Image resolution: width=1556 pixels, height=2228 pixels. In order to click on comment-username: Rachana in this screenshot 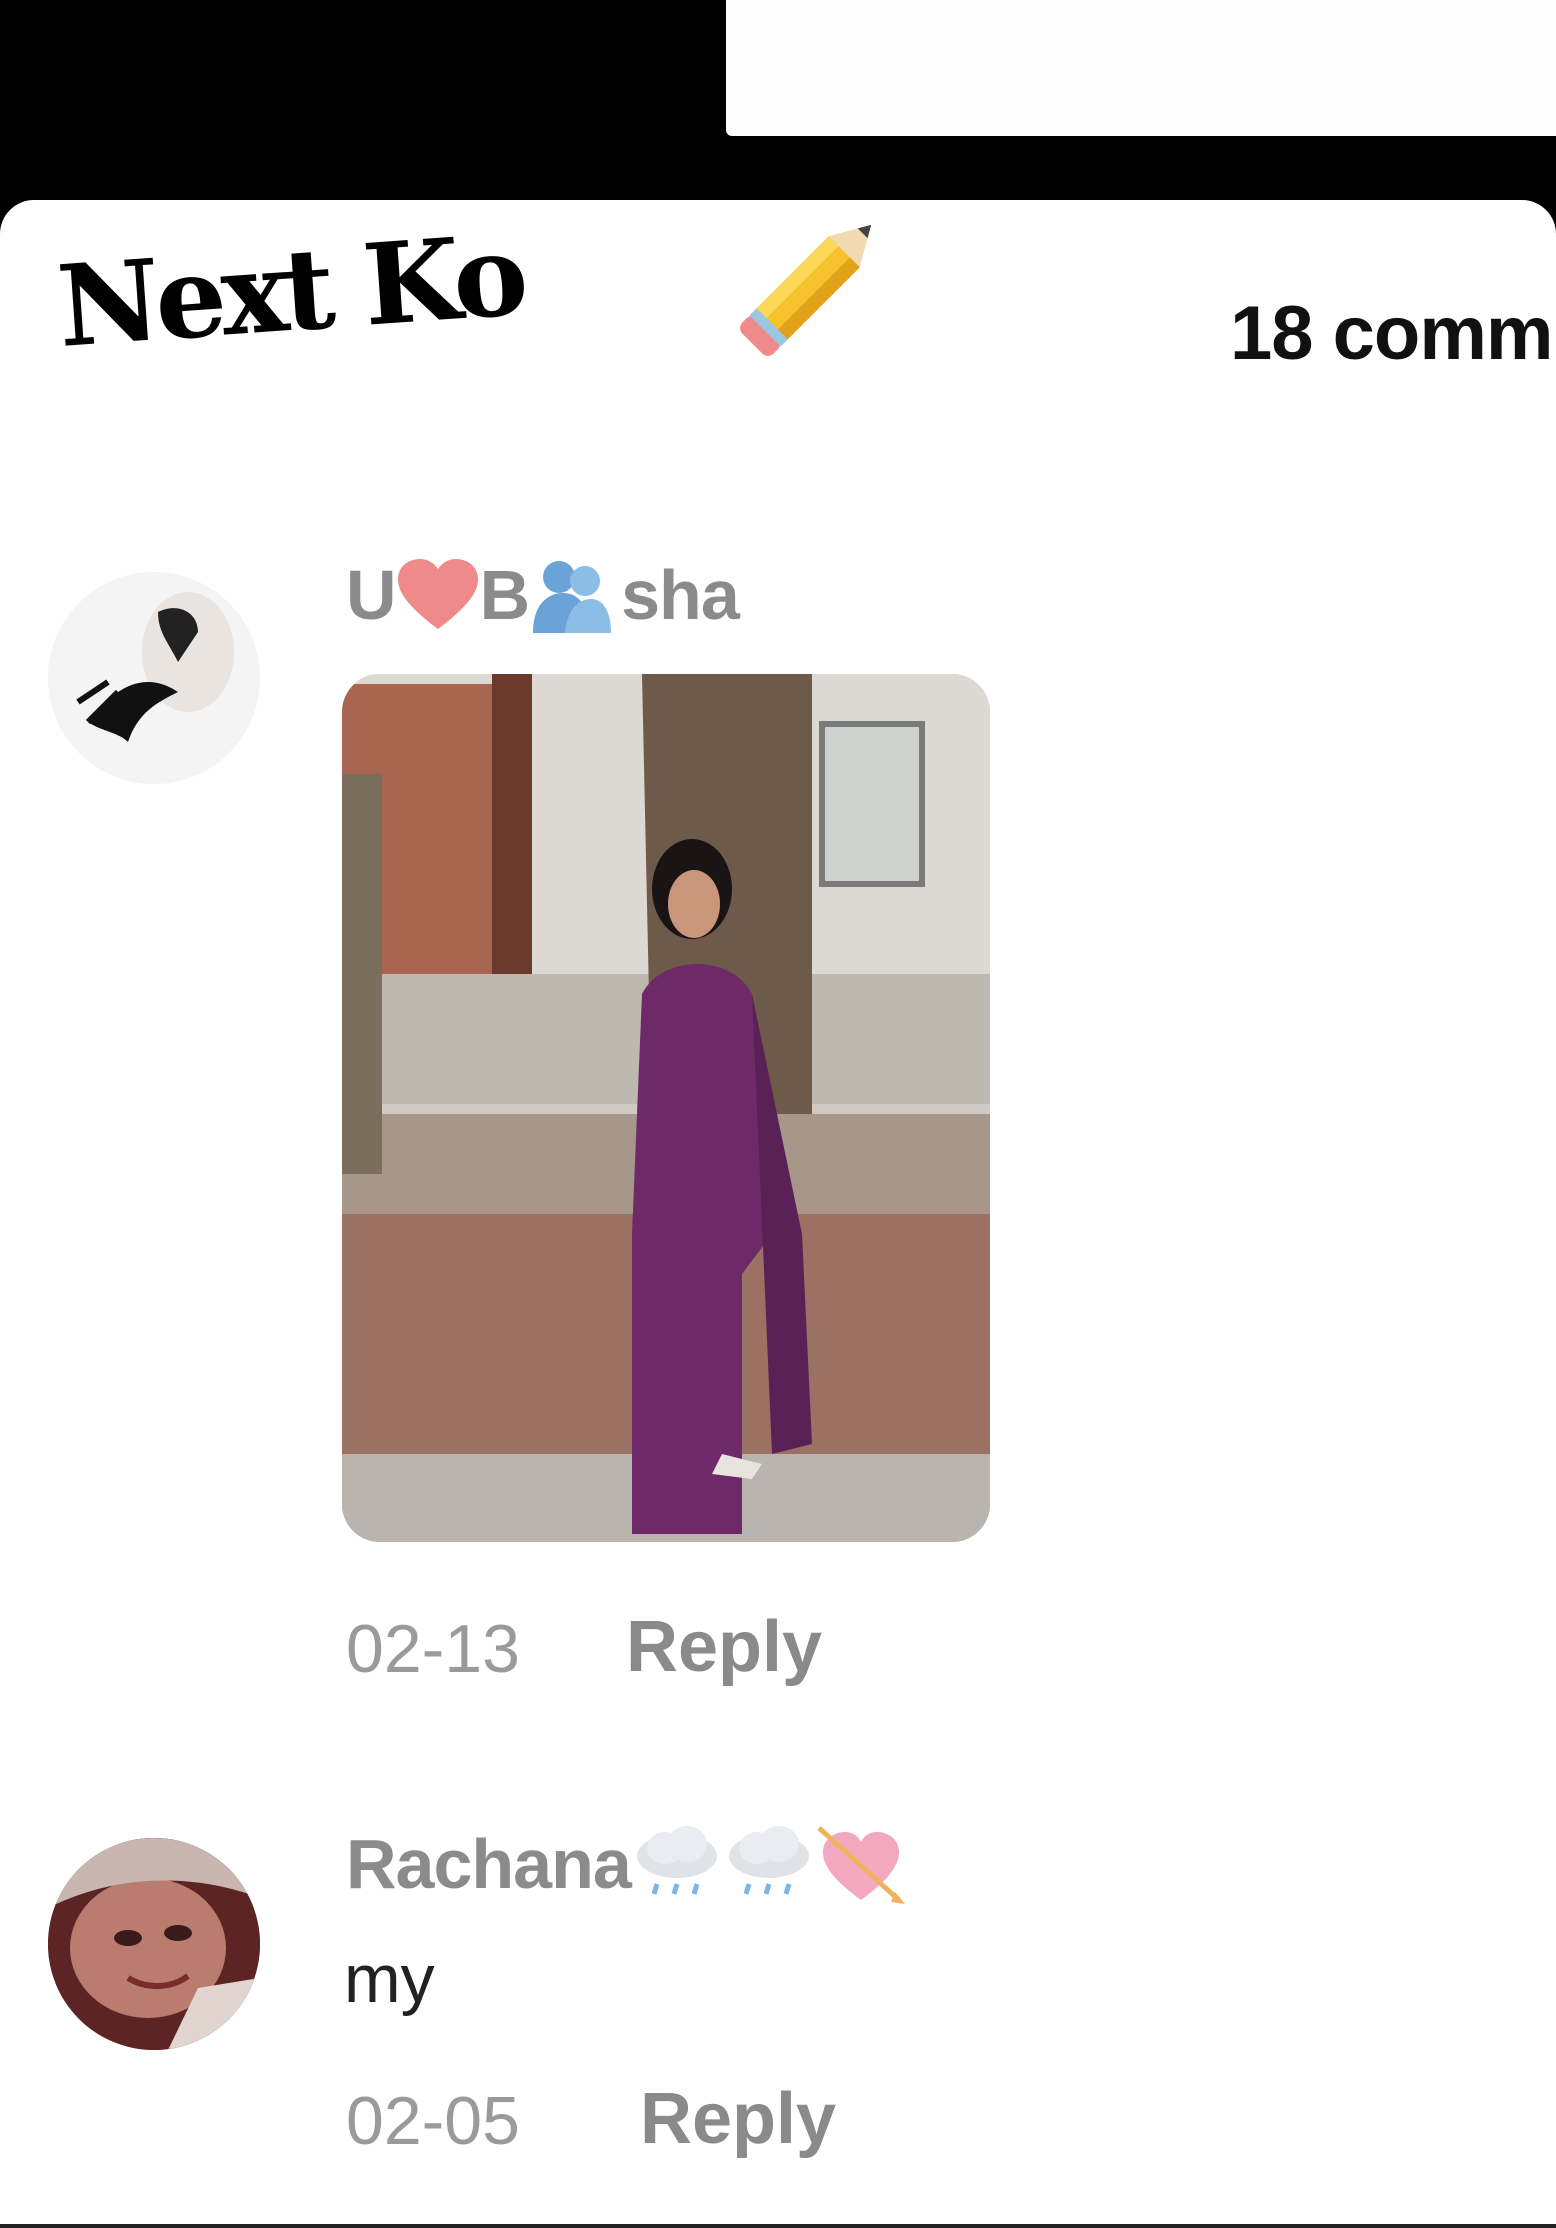, I will do `click(626, 1864)`.